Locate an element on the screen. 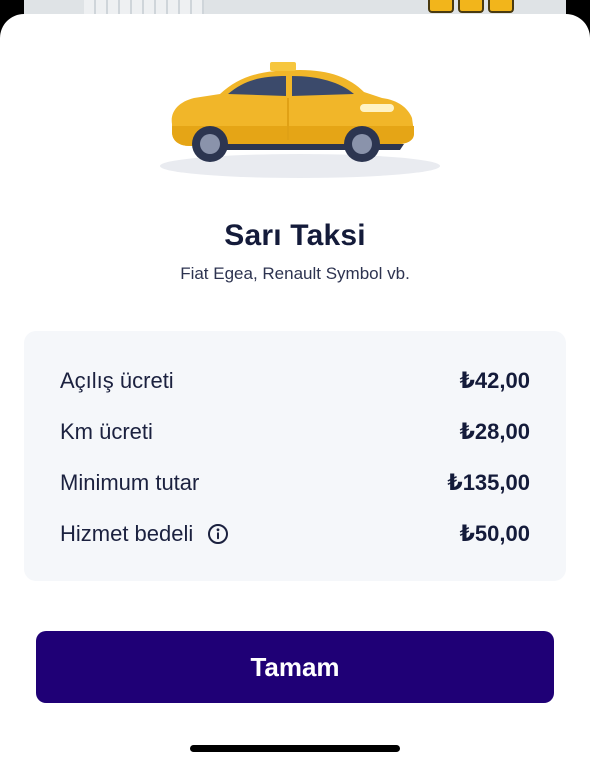 This screenshot has height=758, width=590. price-row-km: Km ücreti ₺28,00 is located at coordinates (295, 432).